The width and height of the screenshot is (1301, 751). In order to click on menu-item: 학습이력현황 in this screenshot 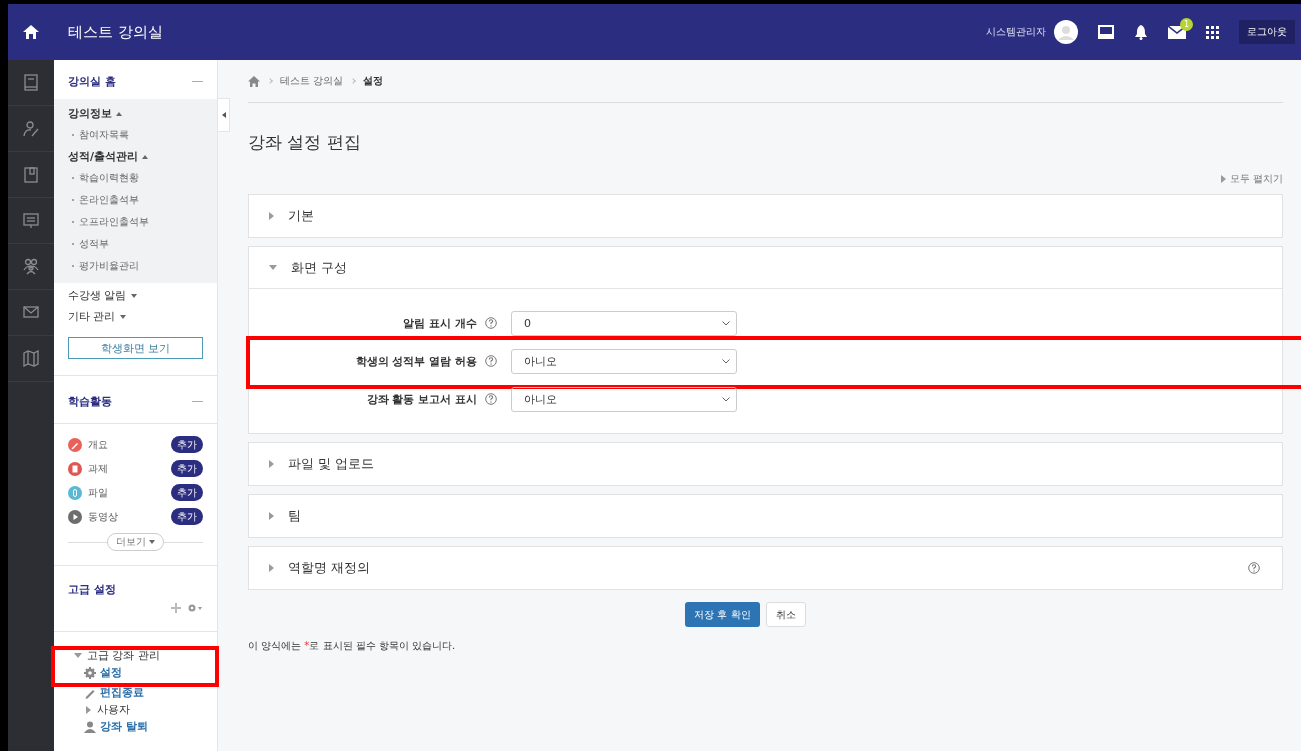, I will do `click(109, 178)`.